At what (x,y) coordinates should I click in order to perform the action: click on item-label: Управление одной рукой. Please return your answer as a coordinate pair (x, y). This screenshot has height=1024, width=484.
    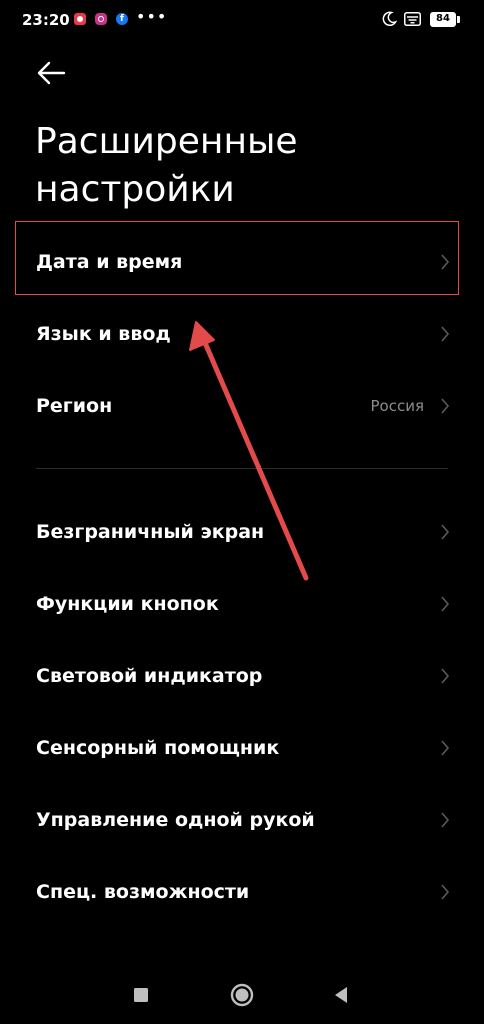
    Looking at the image, I should click on (175, 820).